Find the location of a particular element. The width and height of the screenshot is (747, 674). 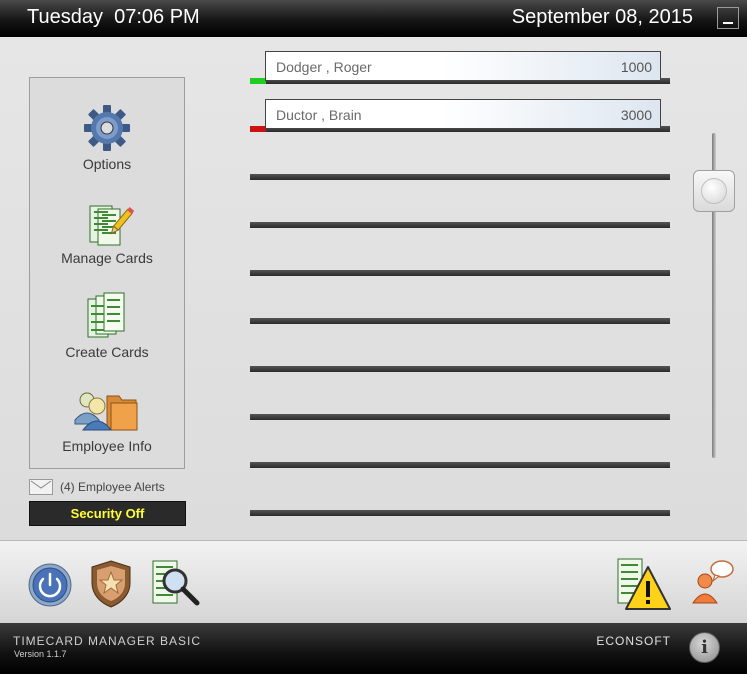

employee-id: 1000 is located at coordinates (636, 67).